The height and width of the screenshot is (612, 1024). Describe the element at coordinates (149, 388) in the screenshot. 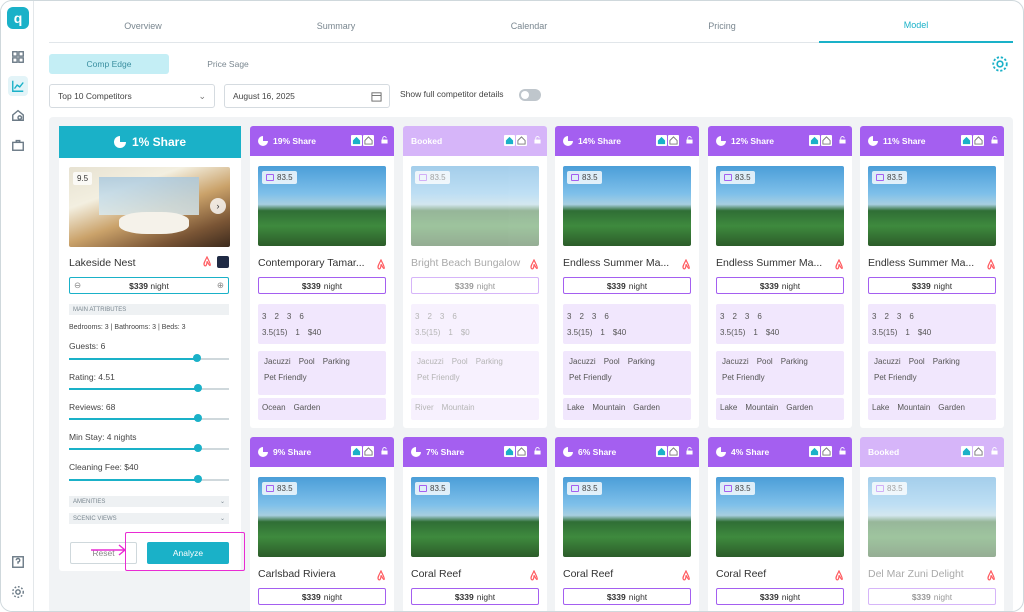

I see `rating-slider` at that location.